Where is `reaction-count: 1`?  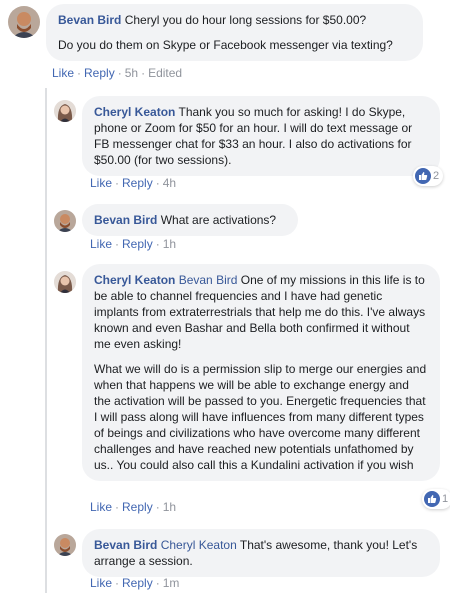 reaction-count: 1 is located at coordinates (445, 499).